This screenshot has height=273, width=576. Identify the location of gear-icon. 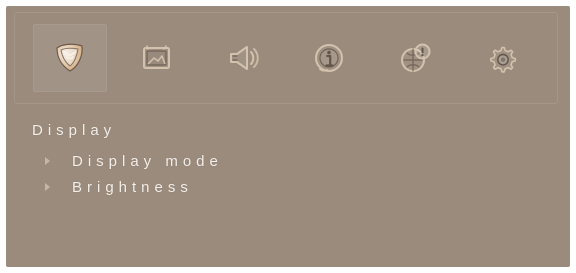
(502, 58).